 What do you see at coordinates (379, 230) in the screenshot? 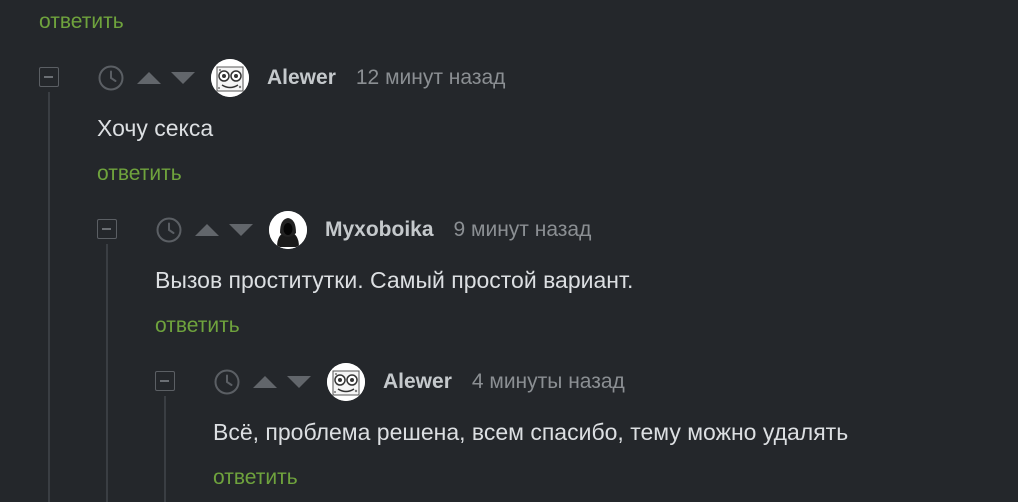
I see `username: Myxoboika` at bounding box center [379, 230].